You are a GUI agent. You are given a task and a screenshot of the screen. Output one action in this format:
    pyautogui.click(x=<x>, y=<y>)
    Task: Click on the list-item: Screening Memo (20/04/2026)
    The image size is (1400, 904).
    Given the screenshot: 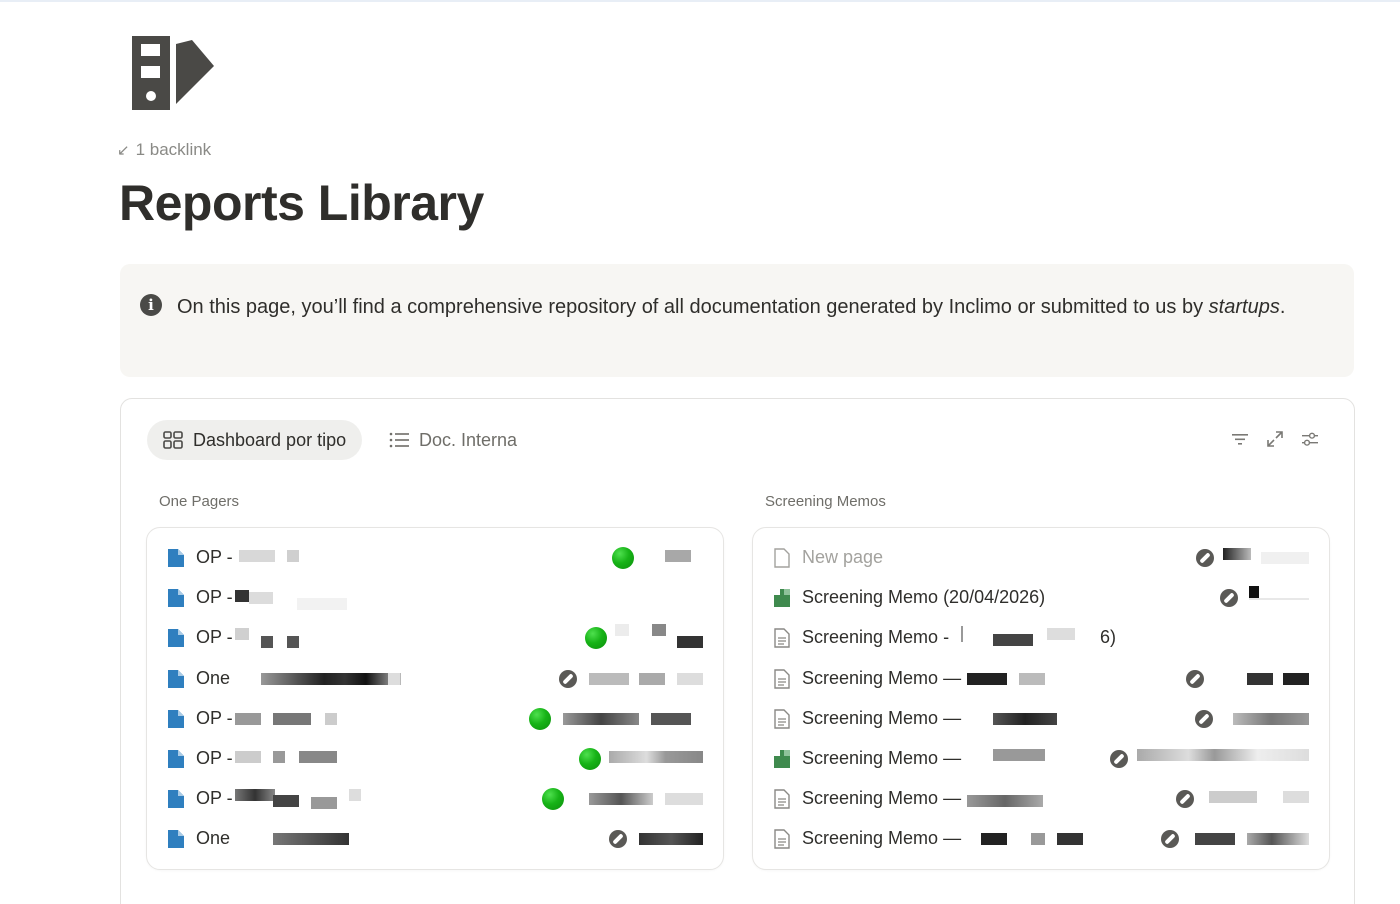 What is the action you would take?
    pyautogui.click(x=1041, y=598)
    